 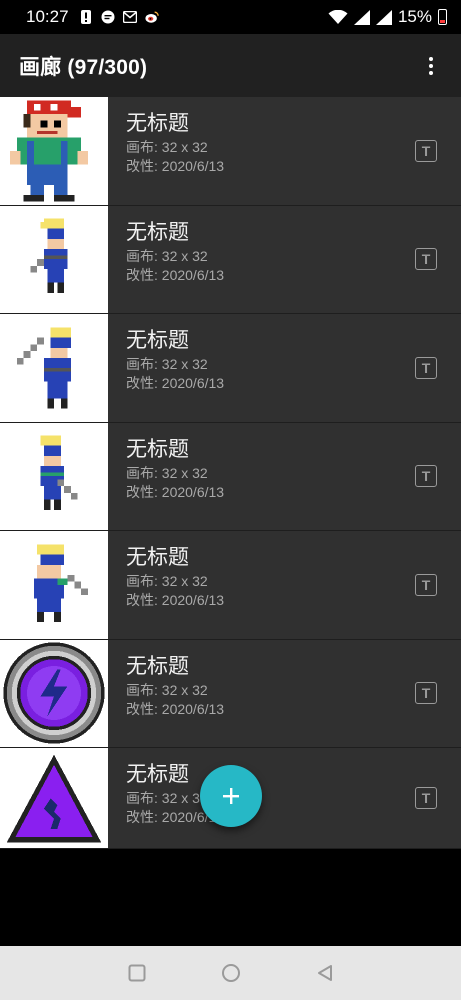 What do you see at coordinates (108, 17) in the screenshot?
I see `messenger-icon` at bounding box center [108, 17].